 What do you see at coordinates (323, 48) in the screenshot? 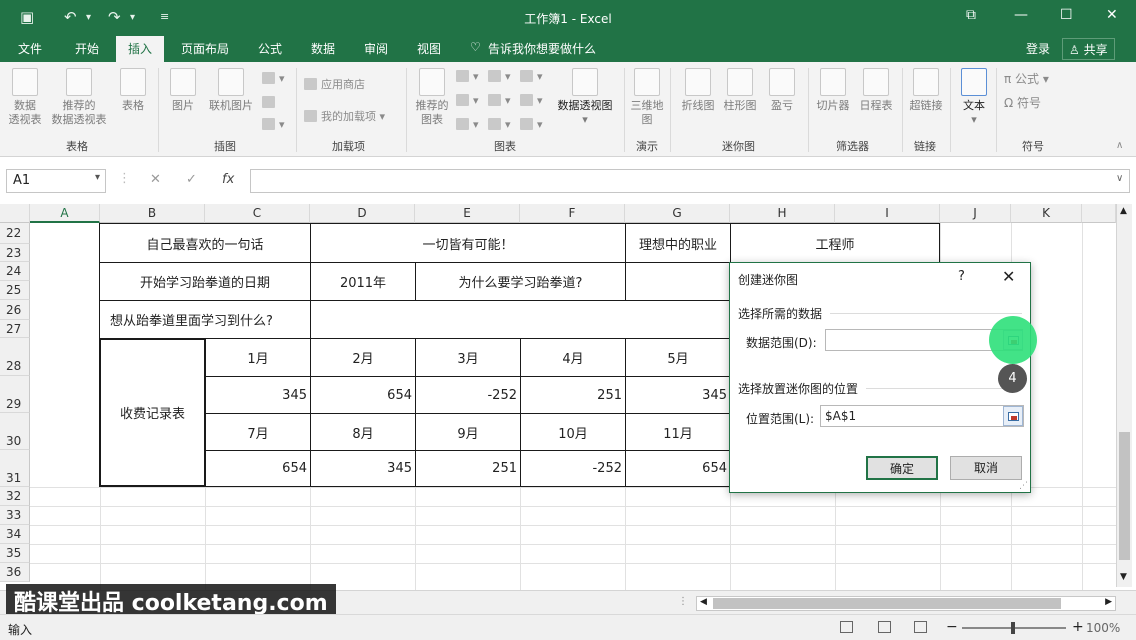
I see `tab-data: 数据` at bounding box center [323, 48].